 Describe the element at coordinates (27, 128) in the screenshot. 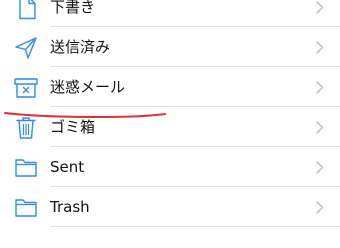

I see `trash-icon` at that location.